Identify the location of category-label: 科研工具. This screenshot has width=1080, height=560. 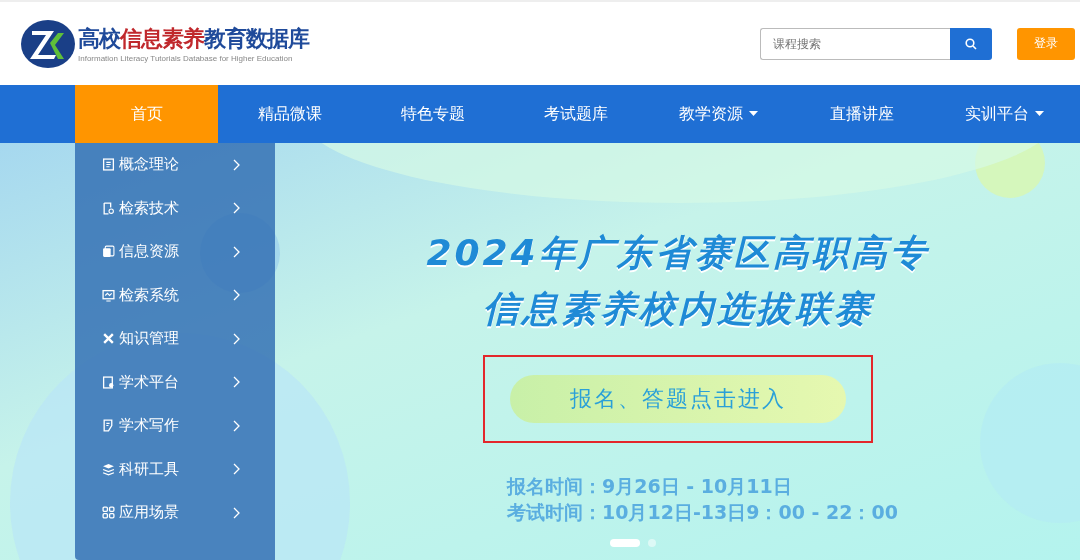
(149, 469).